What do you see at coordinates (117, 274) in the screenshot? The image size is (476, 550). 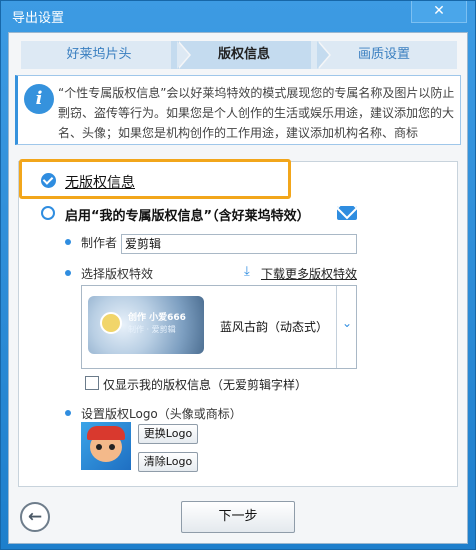 I see `effect-label: 选择版权特效` at bounding box center [117, 274].